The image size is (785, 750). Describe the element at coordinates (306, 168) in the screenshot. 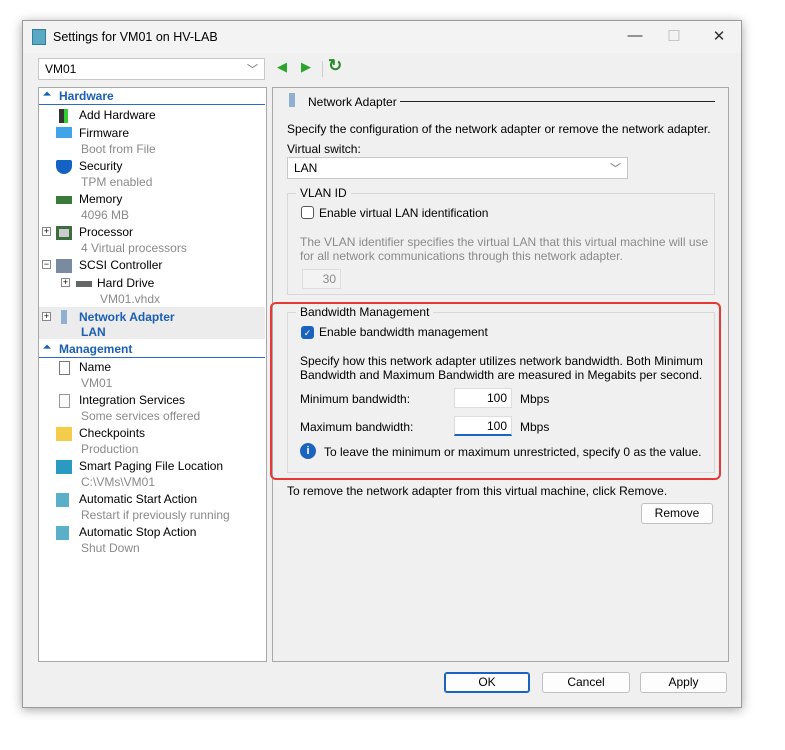

I see `virtual-switch-value: LAN` at that location.